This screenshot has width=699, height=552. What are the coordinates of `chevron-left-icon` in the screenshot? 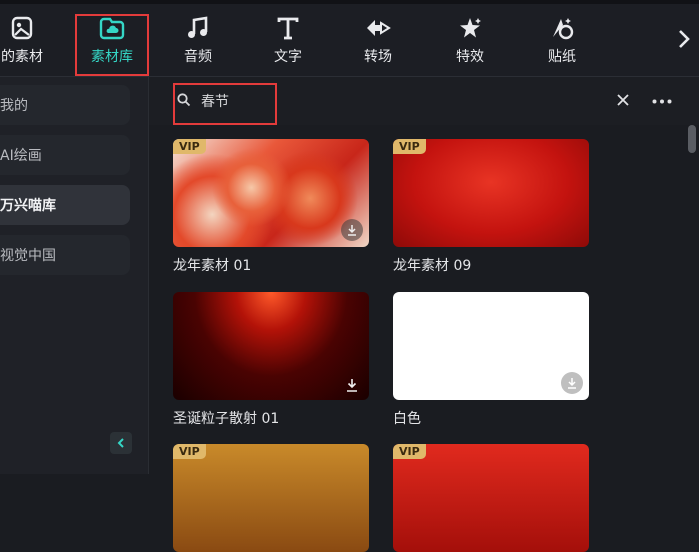 It's located at (120, 443).